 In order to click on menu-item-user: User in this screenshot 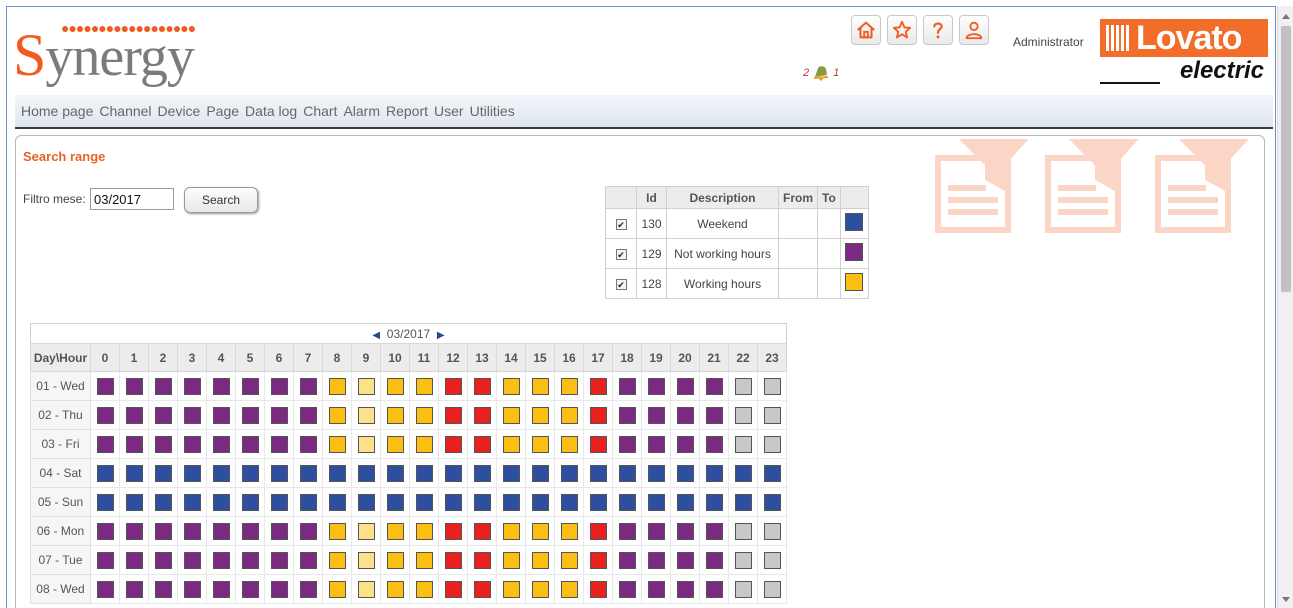, I will do `click(449, 111)`.